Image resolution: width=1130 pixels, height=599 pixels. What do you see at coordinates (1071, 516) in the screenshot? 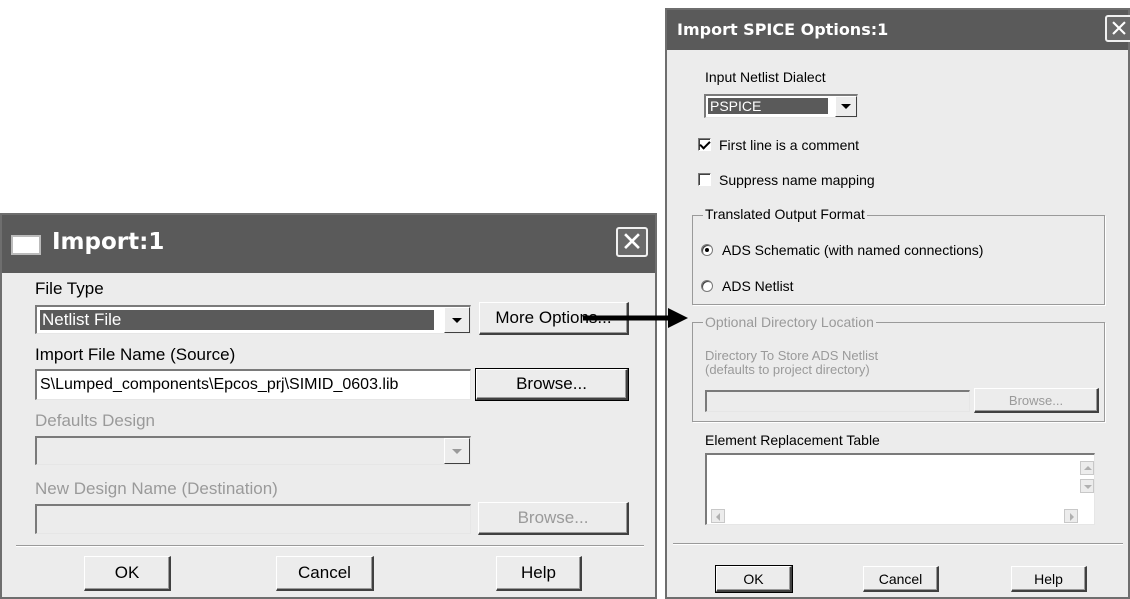
I see `scroll-right-icon` at bounding box center [1071, 516].